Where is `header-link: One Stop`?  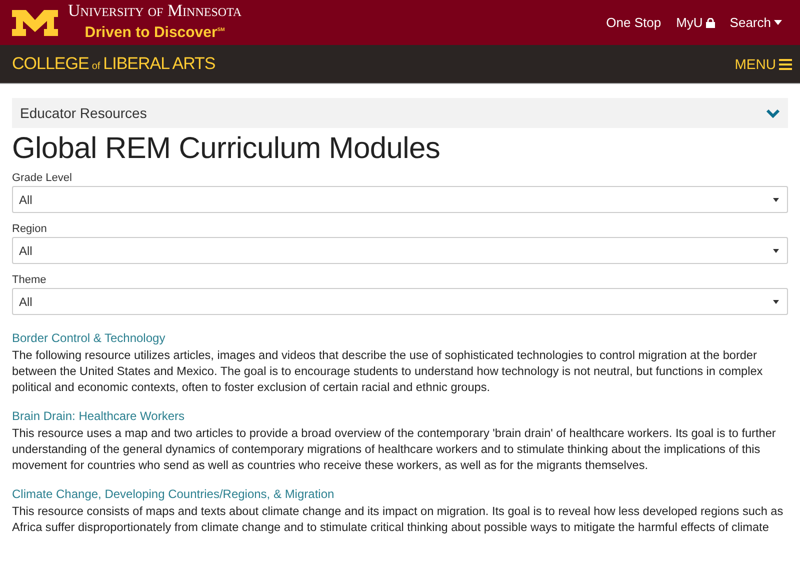 header-link: One Stop is located at coordinates (634, 22).